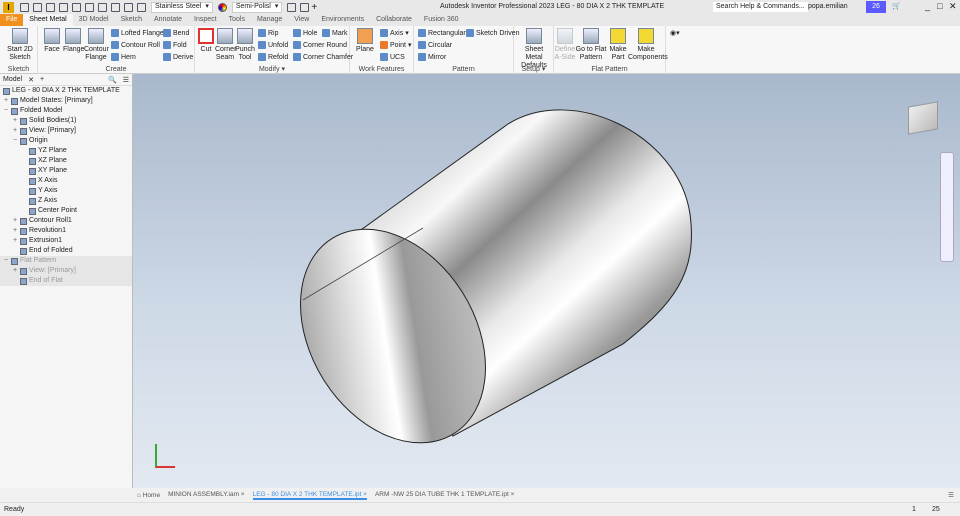 This screenshot has width=960, height=516. Describe the element at coordinates (305, 7) in the screenshot. I see `parameters-icon` at that location.